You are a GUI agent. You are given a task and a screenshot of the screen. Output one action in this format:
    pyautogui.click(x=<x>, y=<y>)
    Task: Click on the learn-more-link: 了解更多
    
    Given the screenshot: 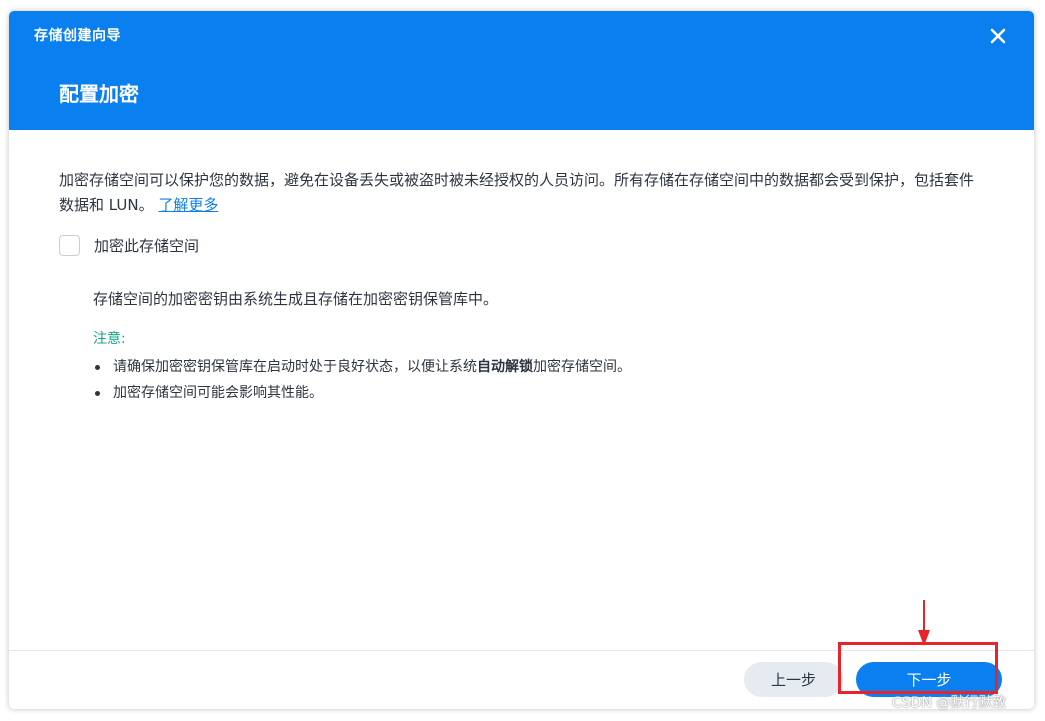 What is the action you would take?
    pyautogui.click(x=188, y=205)
    